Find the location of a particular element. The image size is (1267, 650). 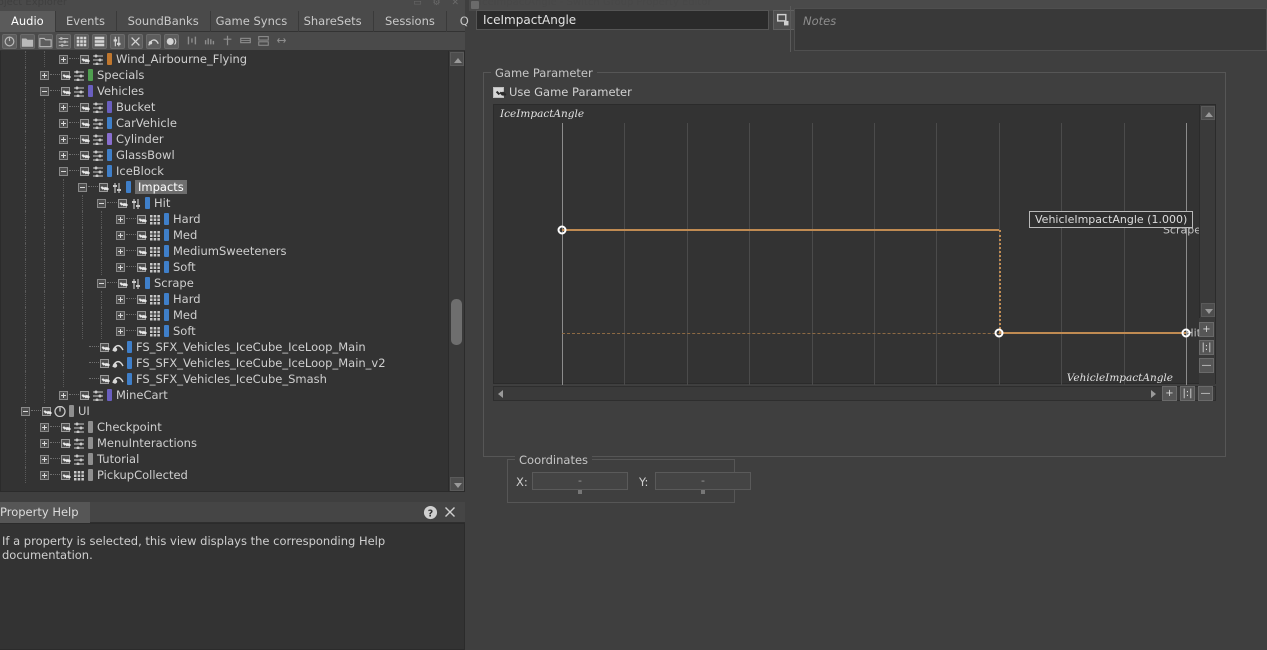

use-game-parameter-checkbox: Use Game Parameter is located at coordinates (562, 92).